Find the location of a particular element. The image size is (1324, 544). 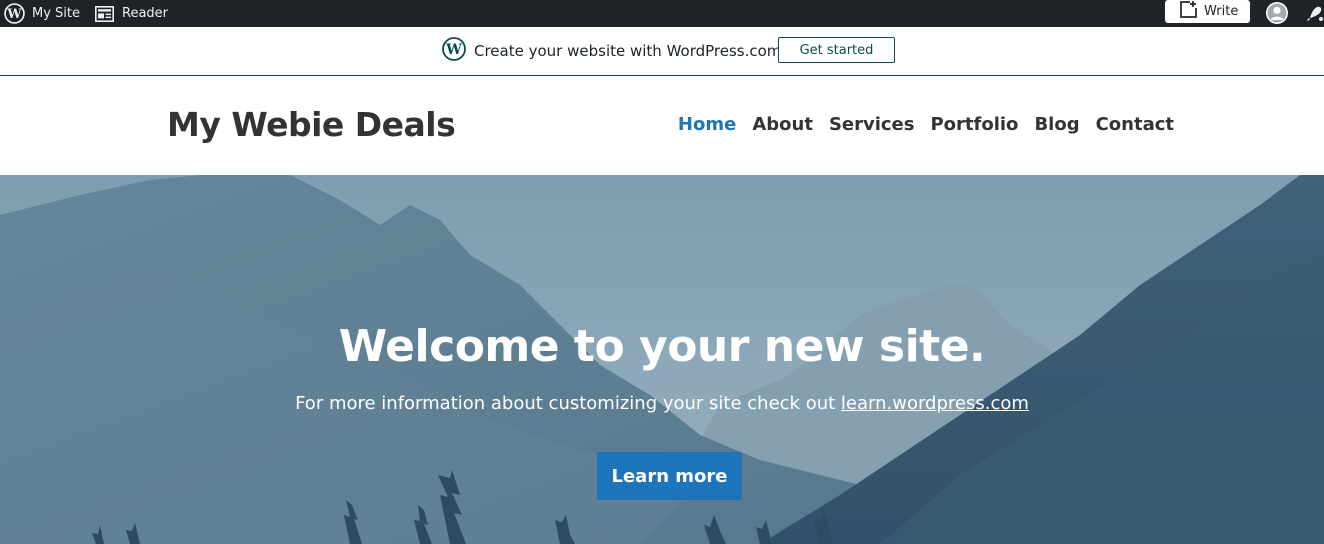

write-icon is located at coordinates (1184, 11).